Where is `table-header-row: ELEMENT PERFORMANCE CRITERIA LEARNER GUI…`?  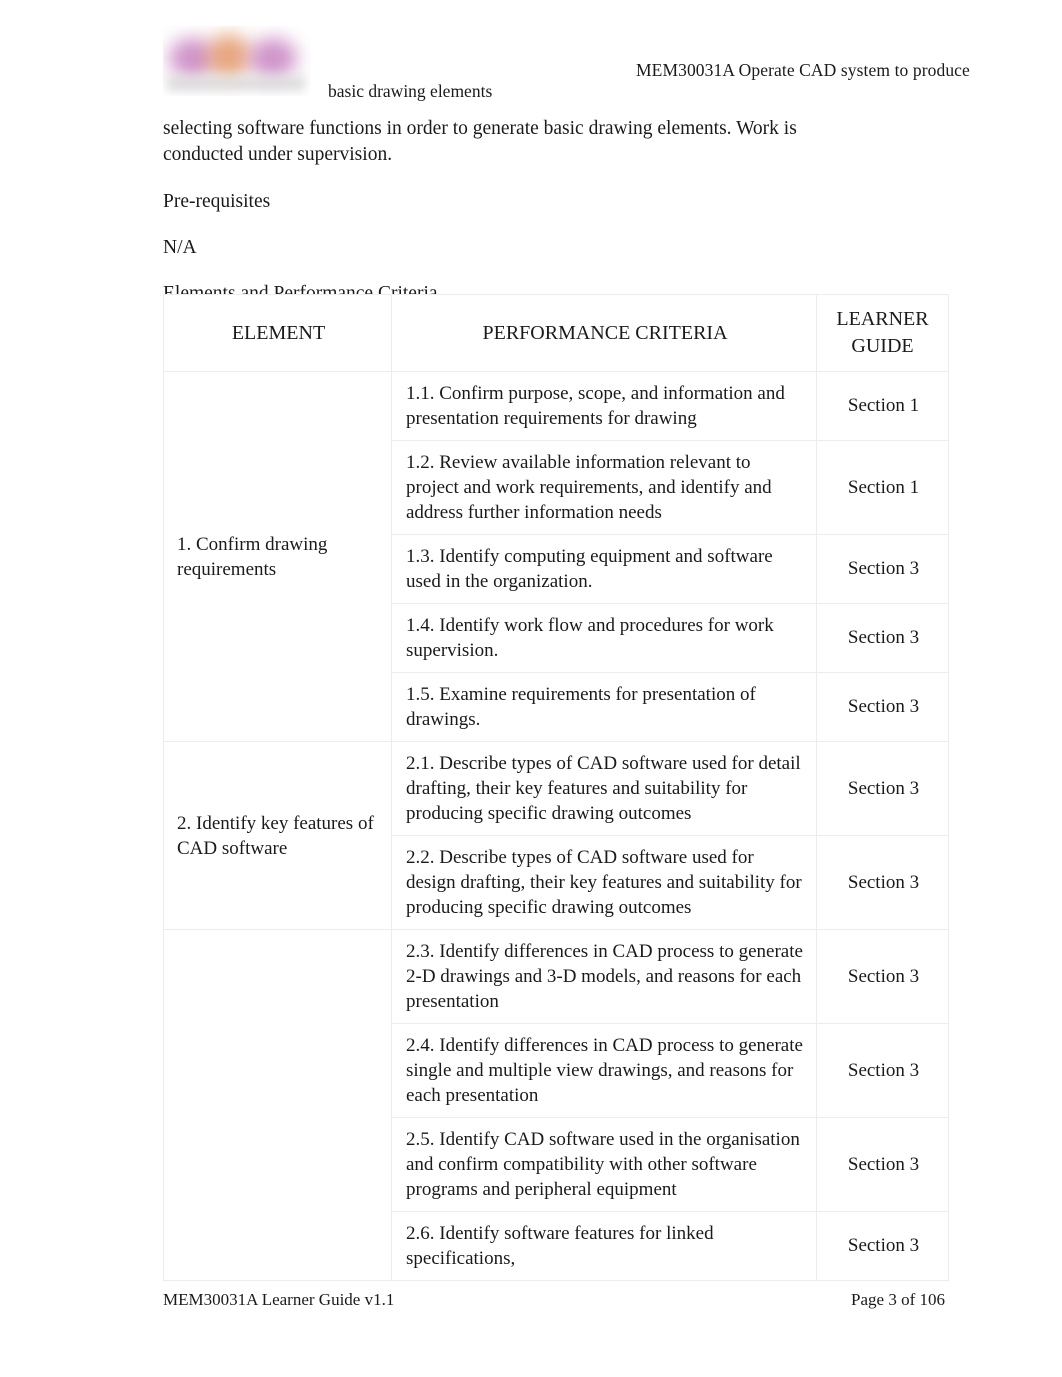 table-header-row: ELEMENT PERFORMANCE CRITERIA LEARNER GUI… is located at coordinates (556, 333).